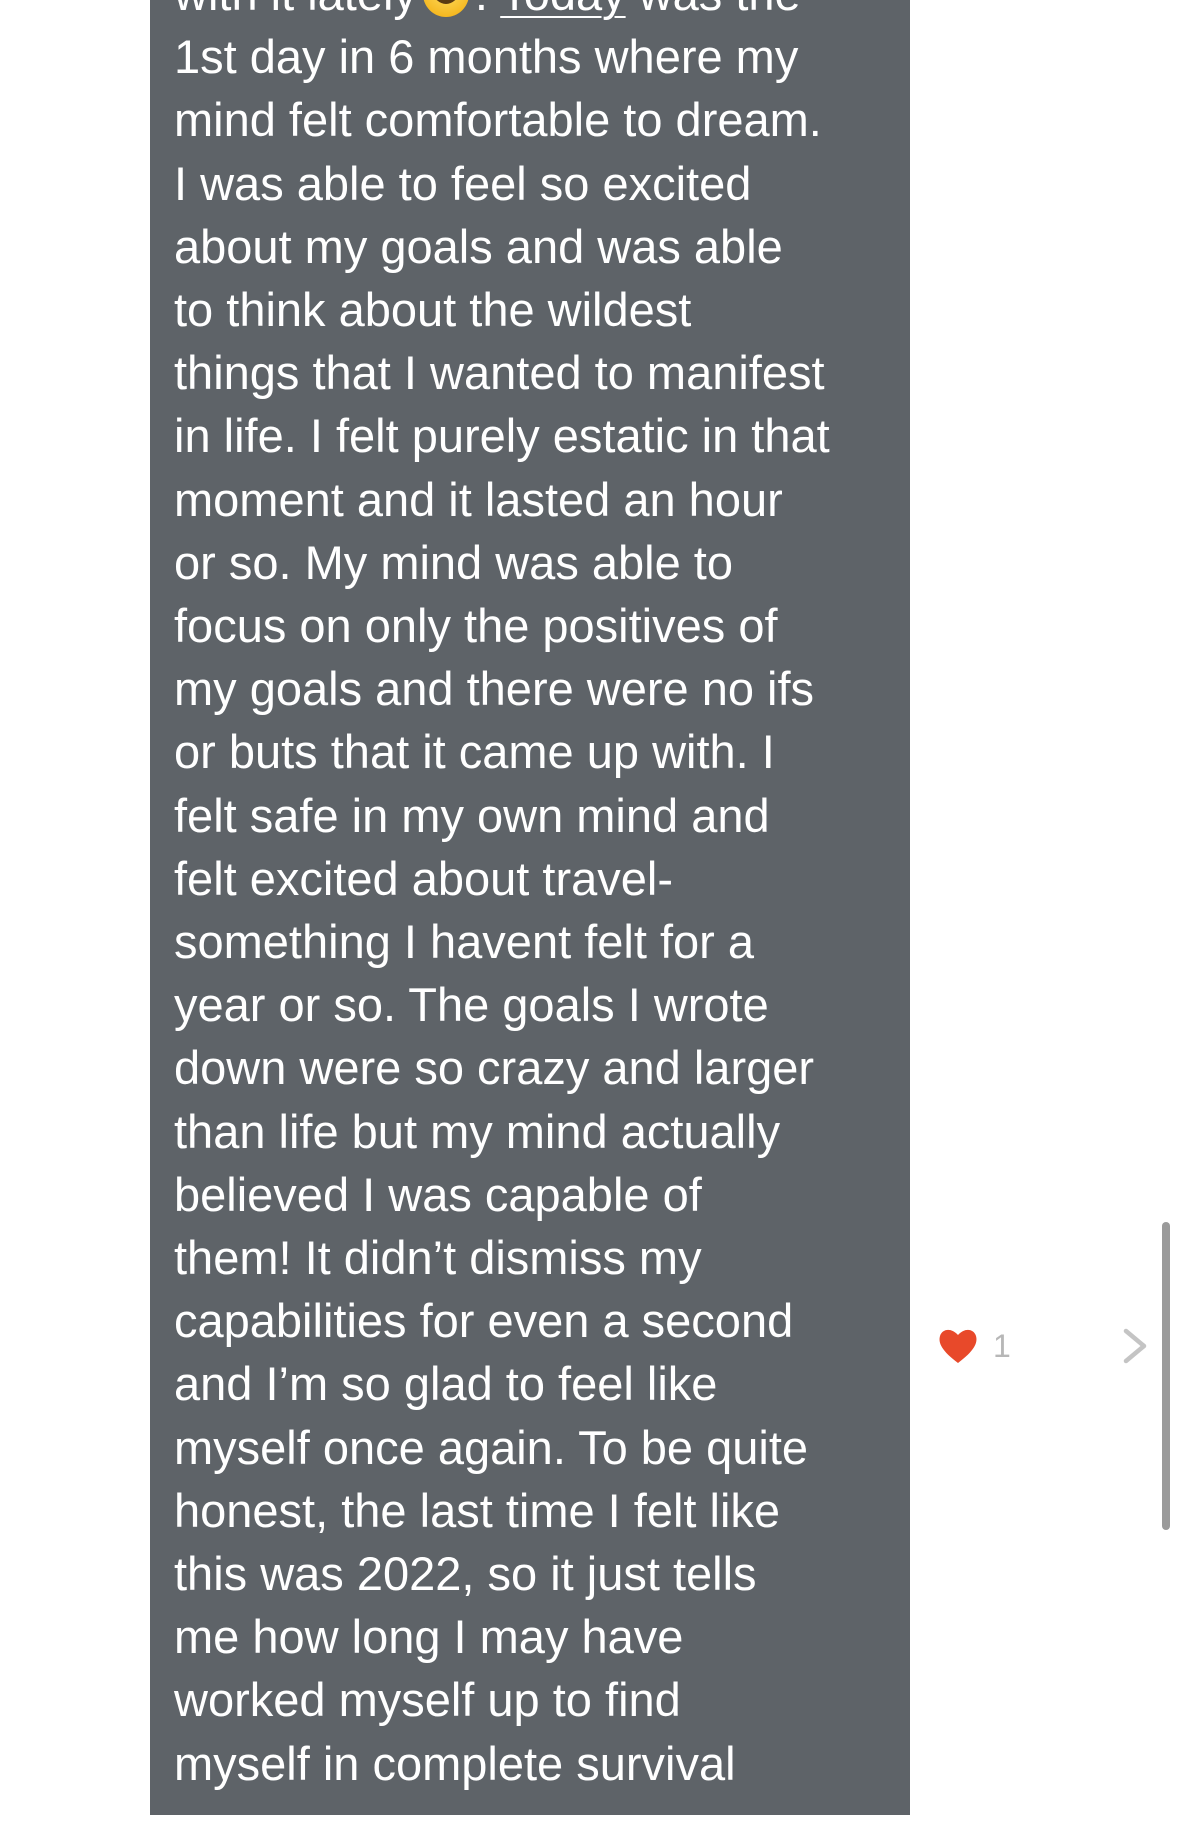 This screenshot has width=1178, height=1845. What do you see at coordinates (472, 815) in the screenshot?
I see `message-line: felt safe in my own mind and` at bounding box center [472, 815].